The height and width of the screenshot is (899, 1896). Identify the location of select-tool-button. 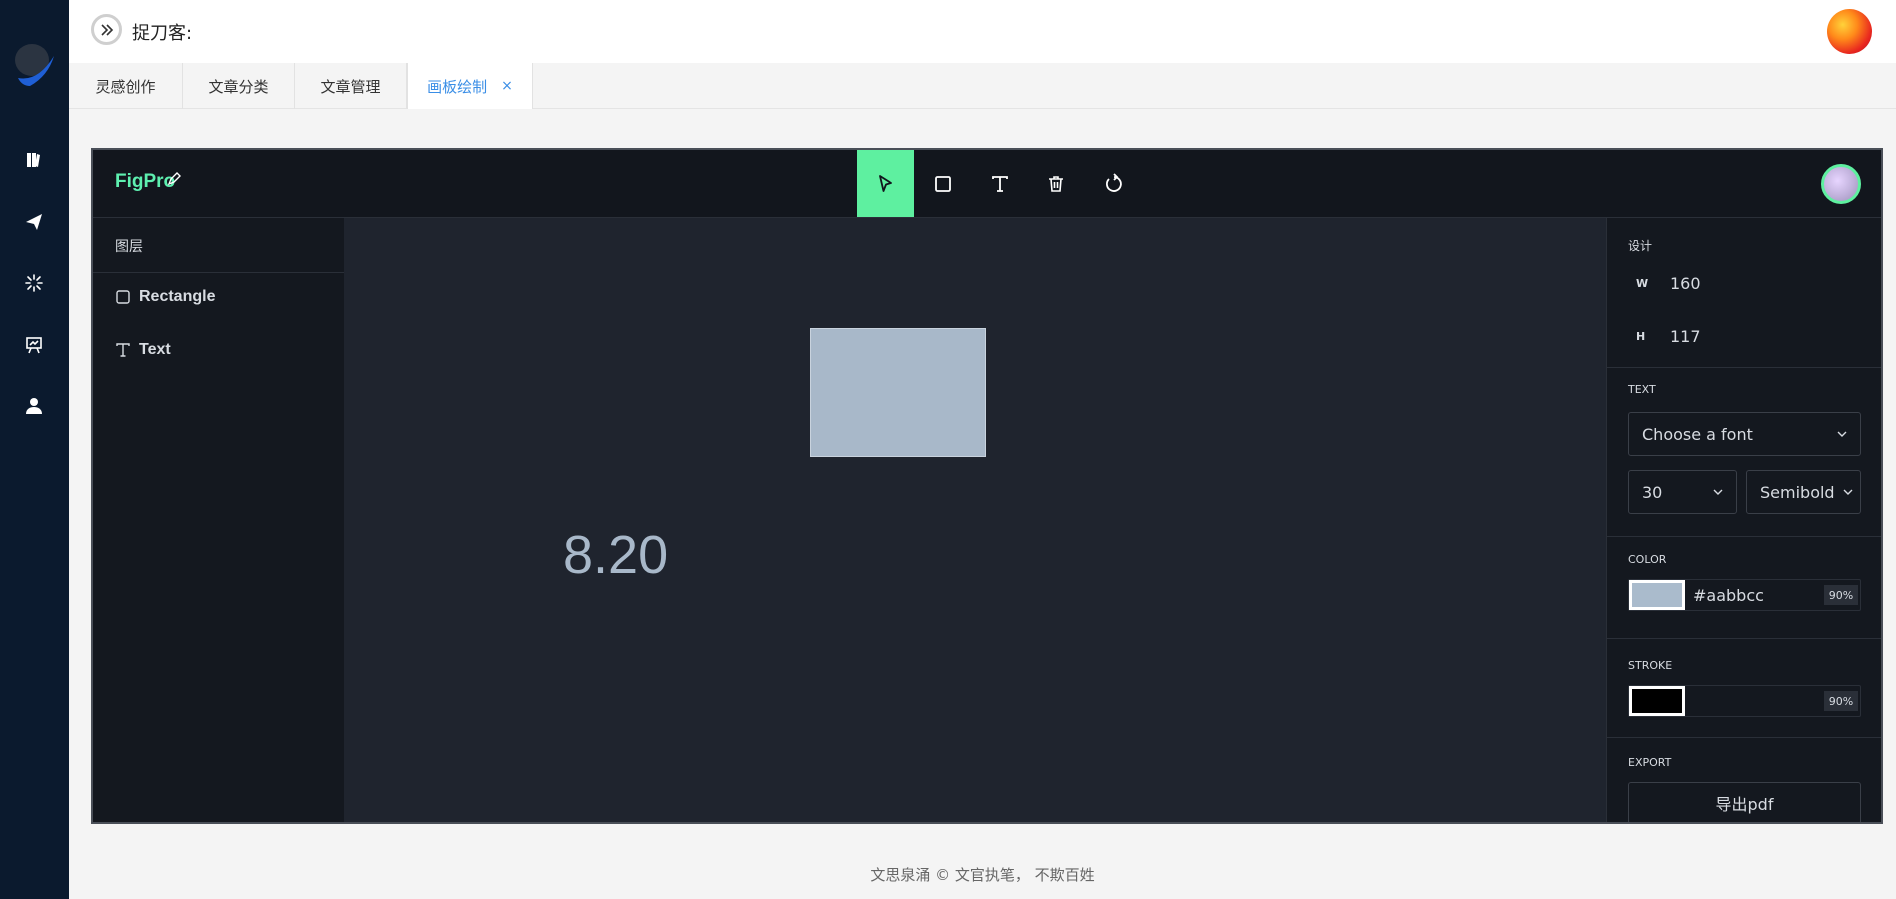
(885, 183).